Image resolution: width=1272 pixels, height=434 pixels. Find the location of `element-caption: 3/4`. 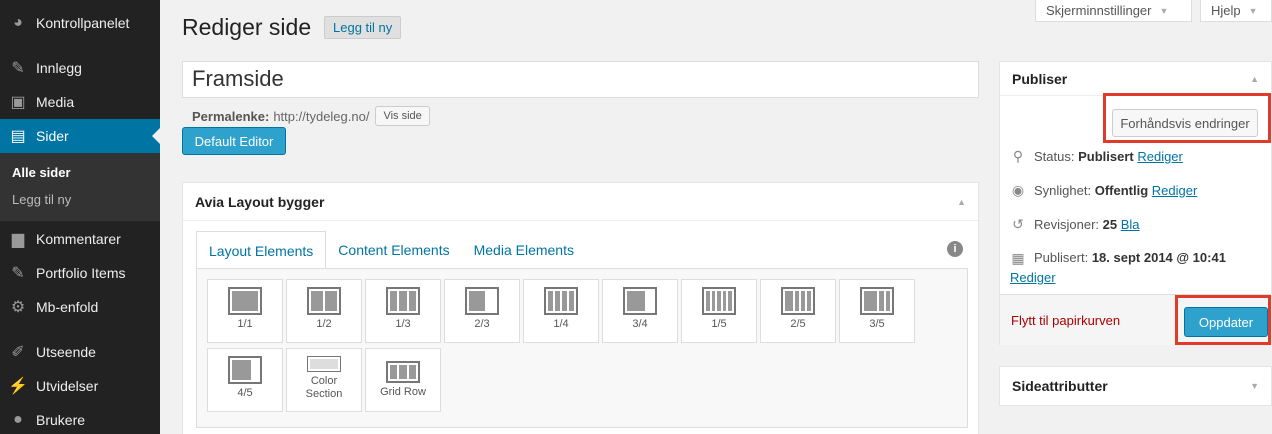

element-caption: 3/4 is located at coordinates (640, 324).